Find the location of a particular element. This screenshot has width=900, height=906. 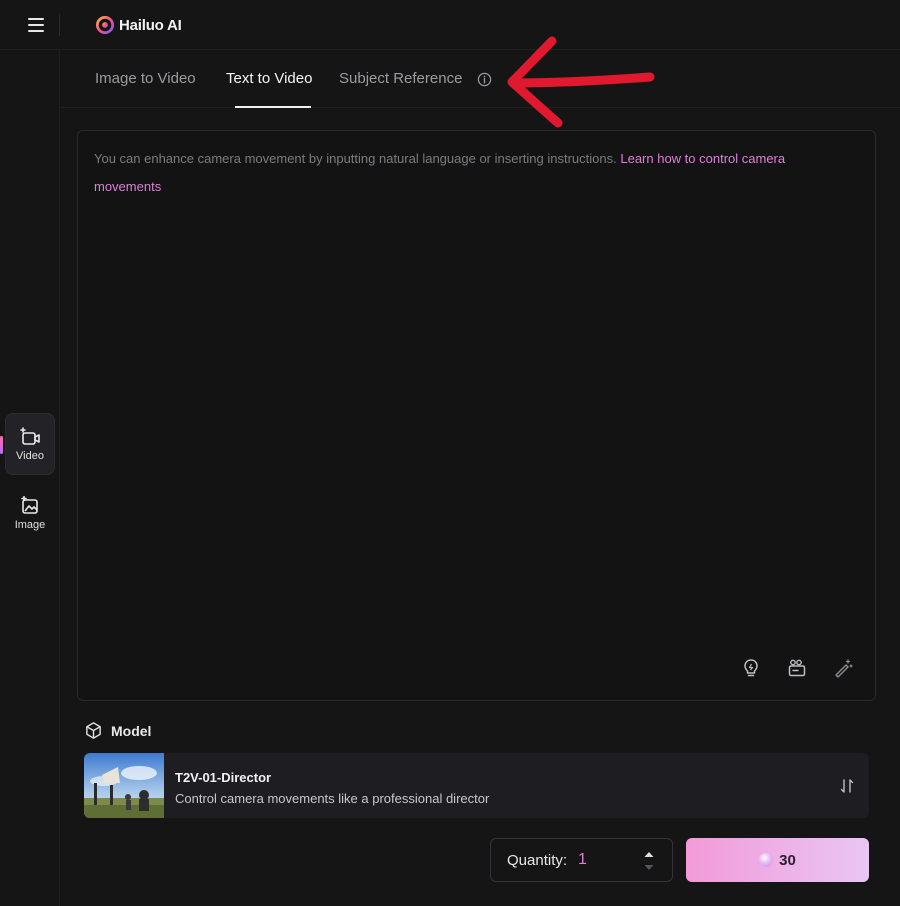

tab-image-to-video: Image to Video is located at coordinates (145, 78).